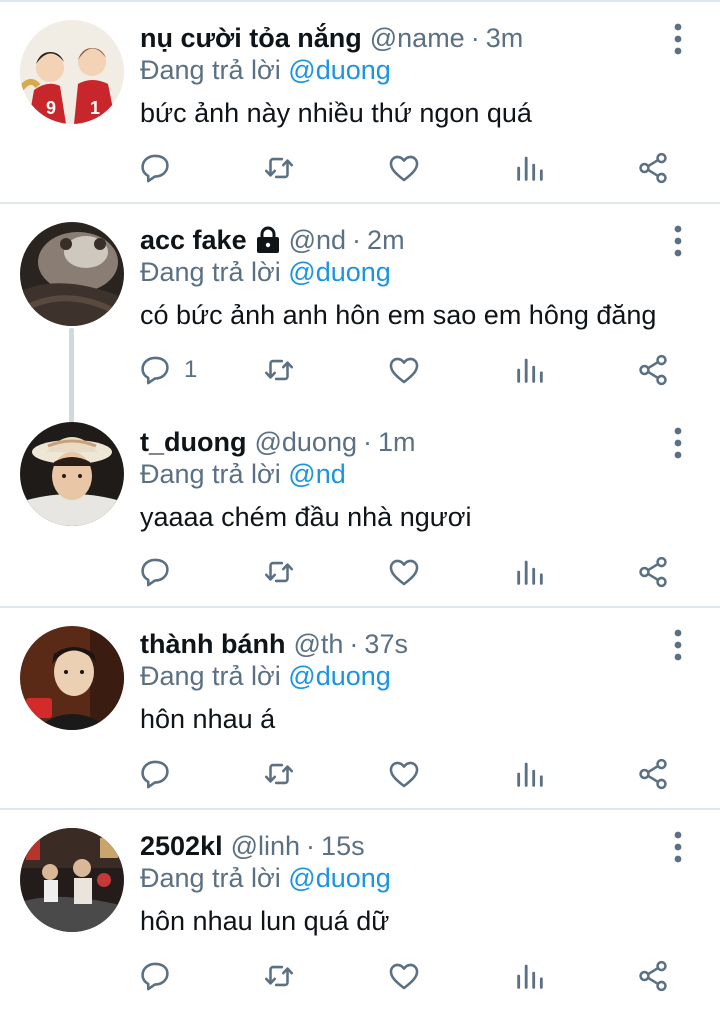  What do you see at coordinates (72, 72) in the screenshot?
I see `avatar: 9 1` at bounding box center [72, 72].